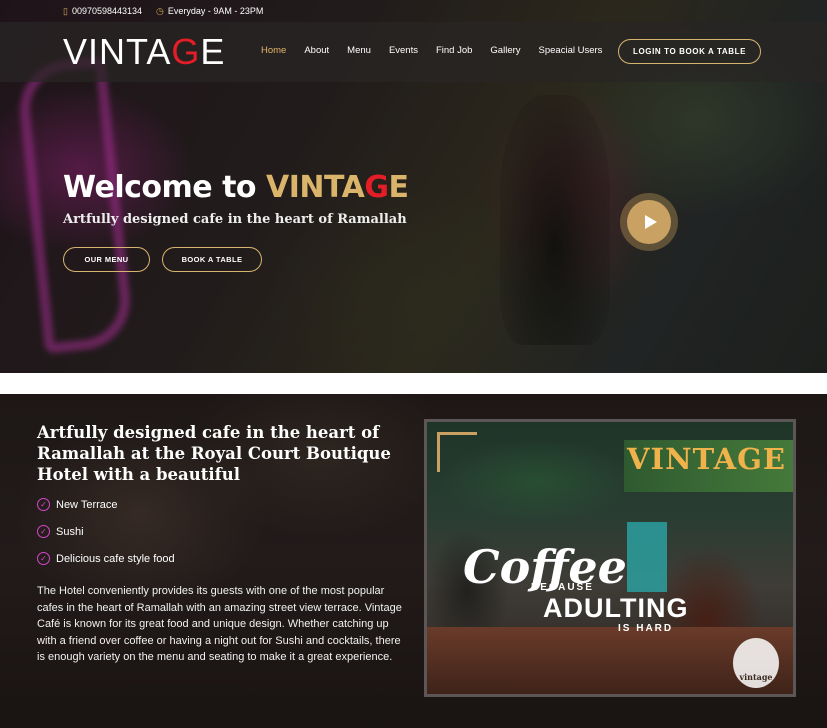 Image resolution: width=827 pixels, height=728 pixels. What do you see at coordinates (186, 51) in the screenshot?
I see `logo-text-accent: G` at bounding box center [186, 51].